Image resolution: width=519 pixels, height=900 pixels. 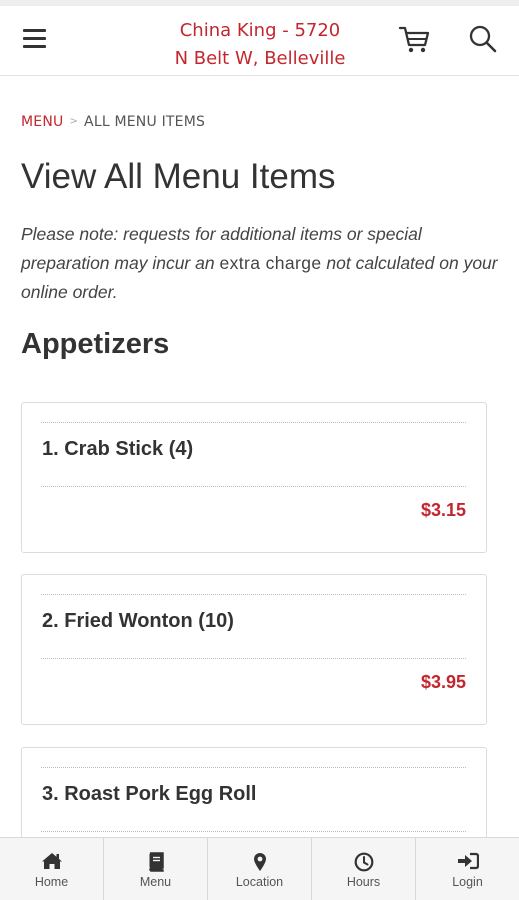 I want to click on menu-item-price: $3.15, so click(x=443, y=510).